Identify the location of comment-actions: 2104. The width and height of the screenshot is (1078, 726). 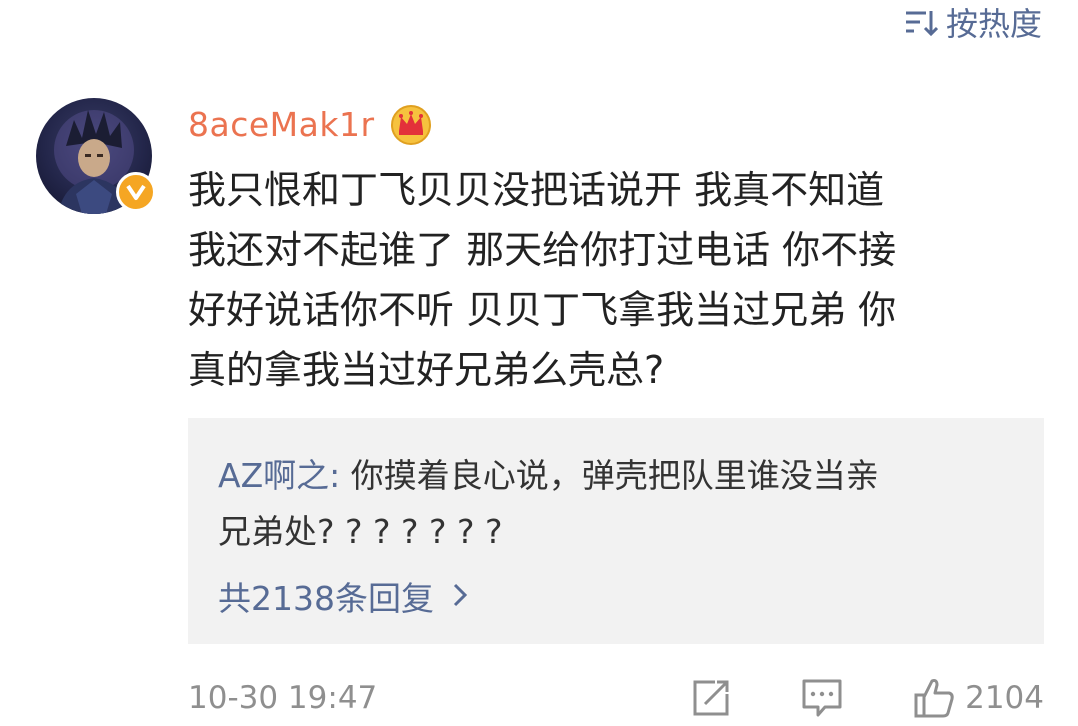
(867, 698).